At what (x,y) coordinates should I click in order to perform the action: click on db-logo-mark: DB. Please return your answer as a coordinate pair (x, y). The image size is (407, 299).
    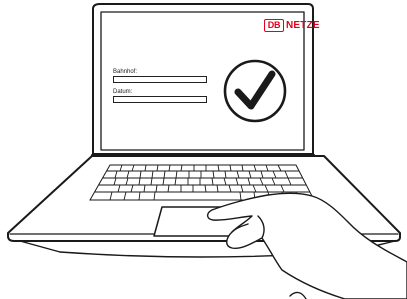
    Looking at the image, I should click on (274, 25).